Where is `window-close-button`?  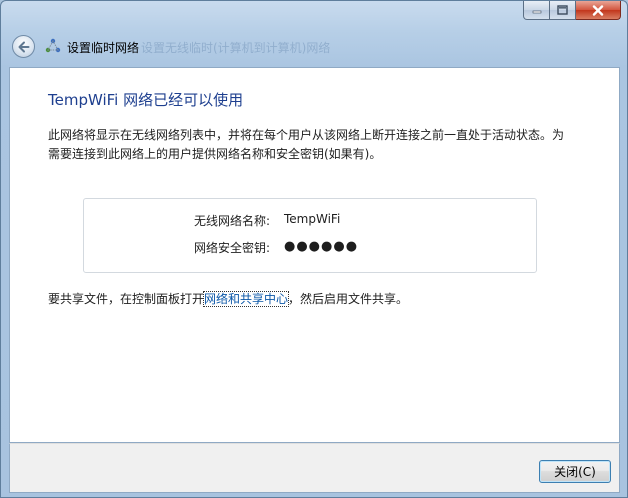 window-close-button is located at coordinates (598, 10).